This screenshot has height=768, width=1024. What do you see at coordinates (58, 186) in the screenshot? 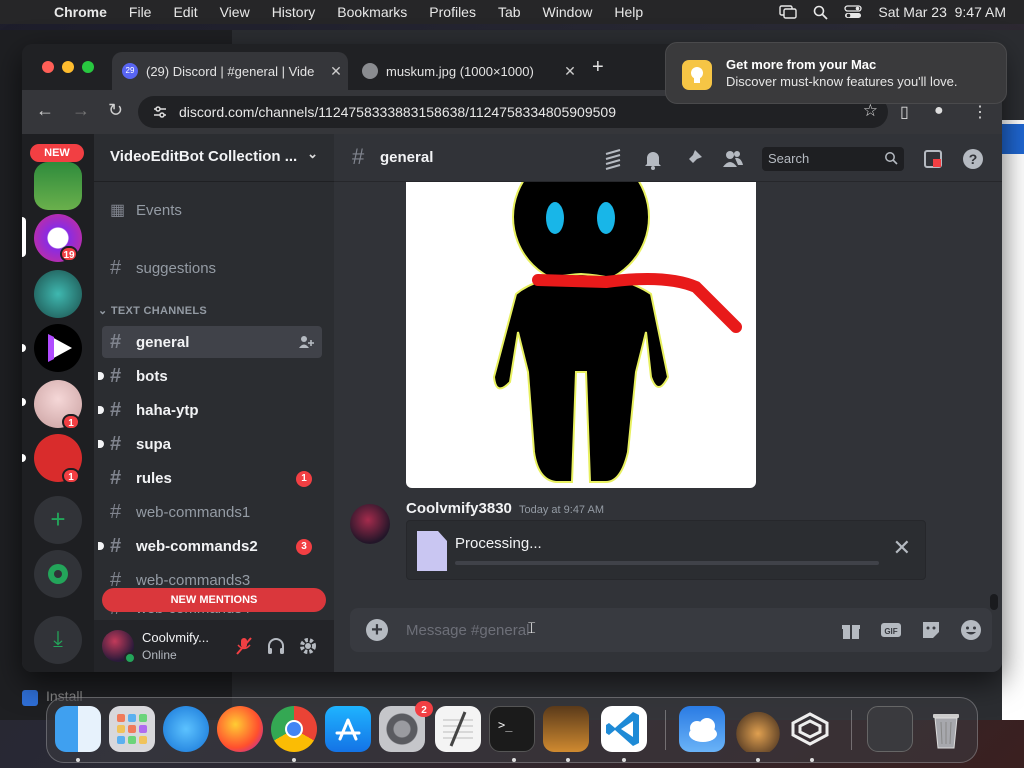
I see `guild-icon-new` at bounding box center [58, 186].